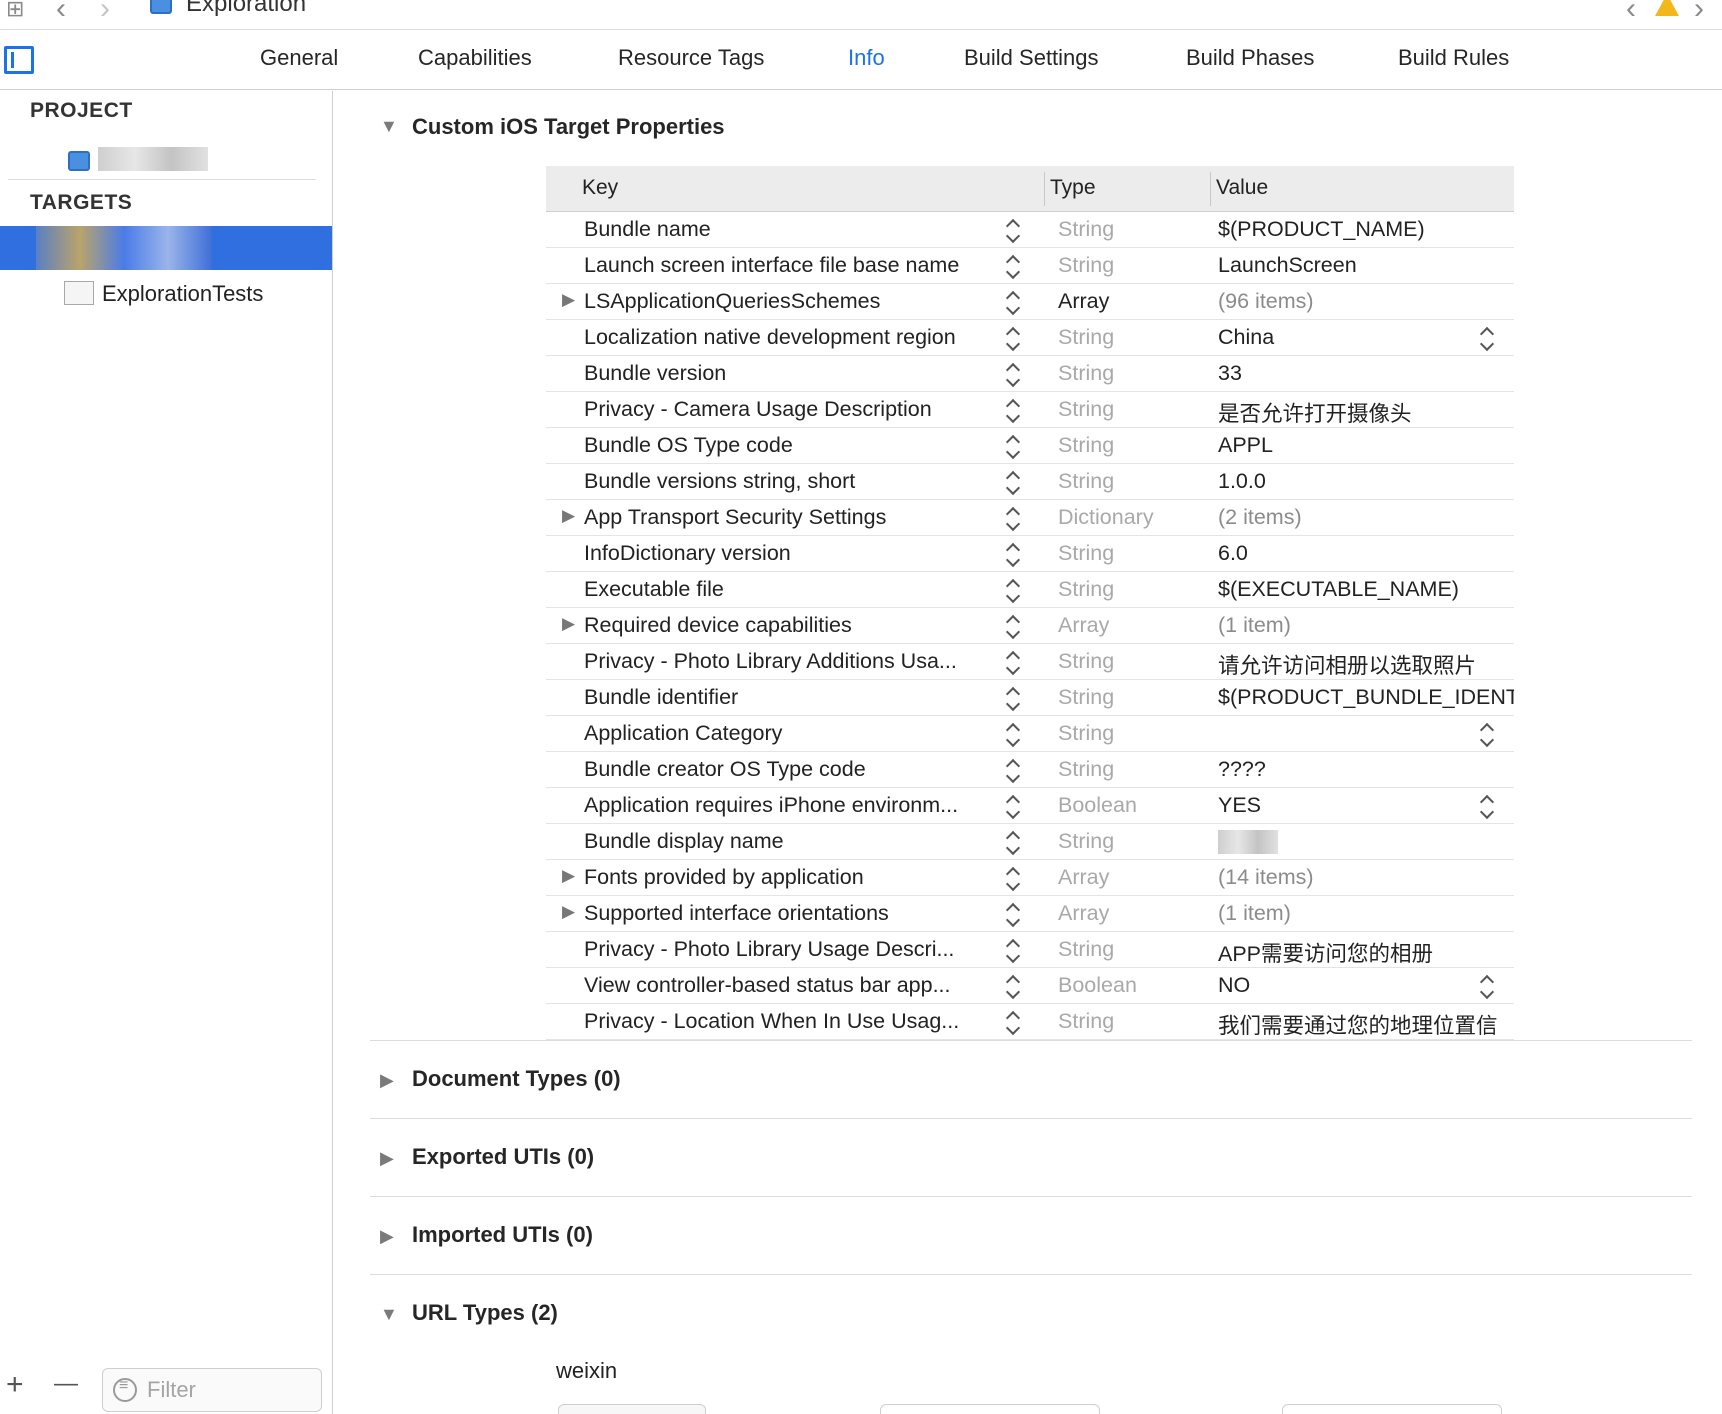 The height and width of the screenshot is (1414, 1722). Describe the element at coordinates (1242, 188) in the screenshot. I see `column-value: Value` at that location.